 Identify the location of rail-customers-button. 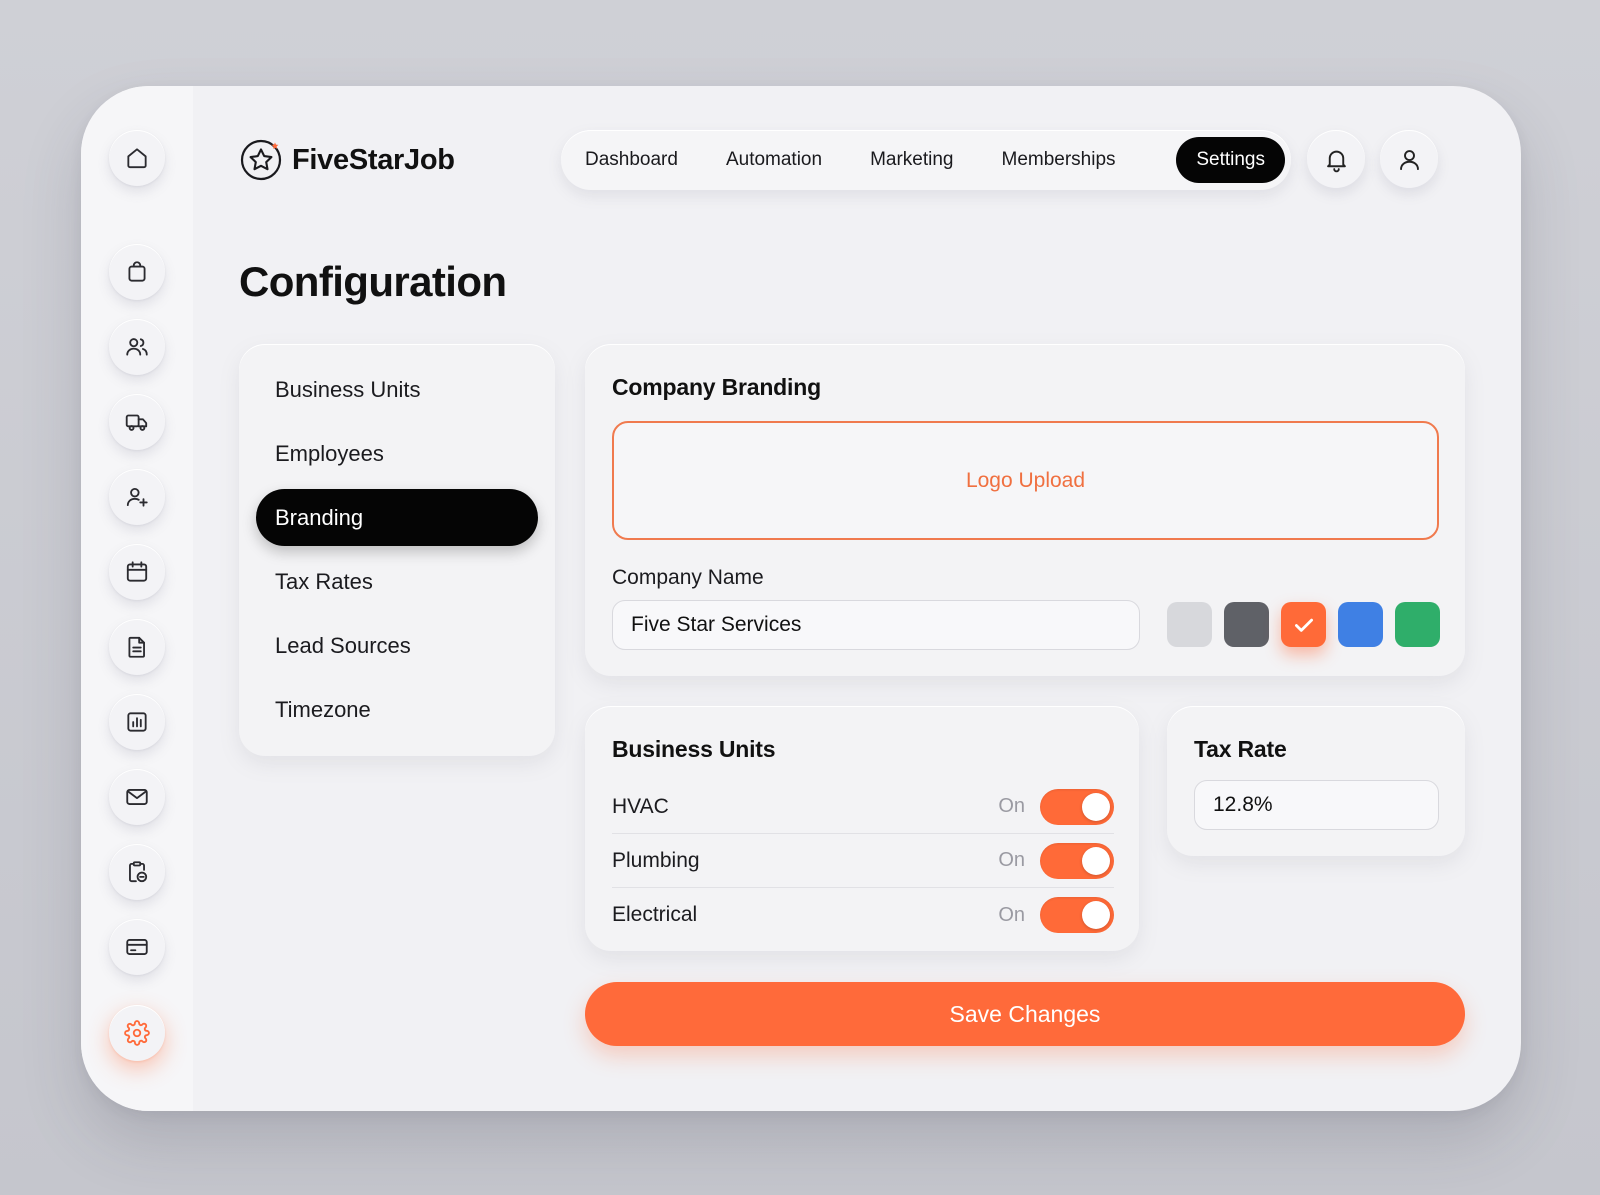
(137, 347).